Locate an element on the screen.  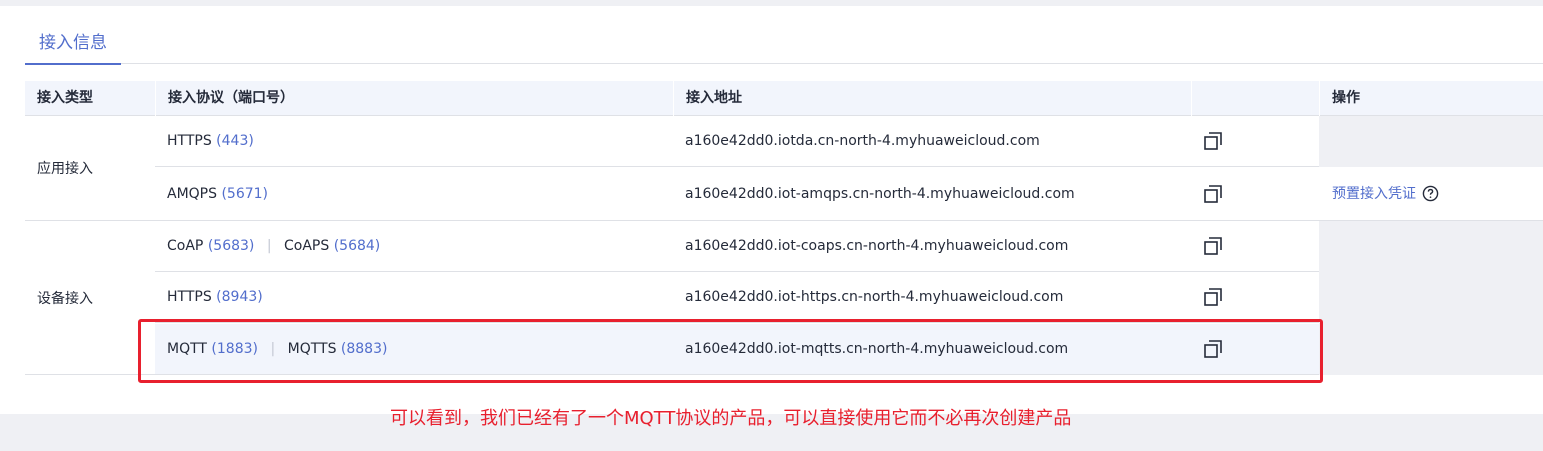
protocol-cell: HTTPS (443) is located at coordinates (210, 141).